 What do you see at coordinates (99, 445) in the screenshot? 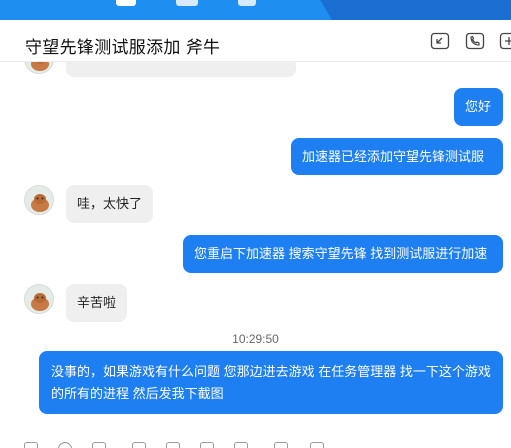
I see `scissors-icon` at bounding box center [99, 445].